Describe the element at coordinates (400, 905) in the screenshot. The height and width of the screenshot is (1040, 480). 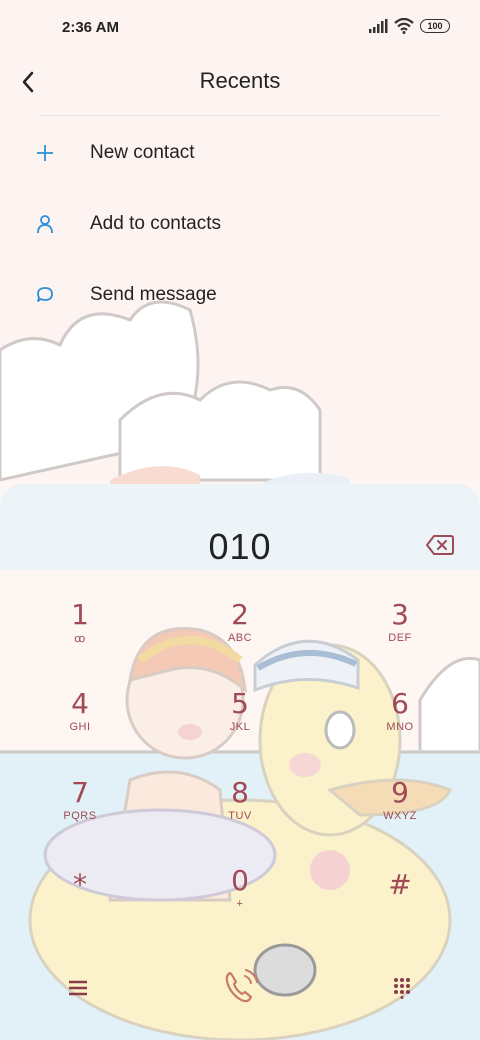
I see `key-hash: #` at that location.